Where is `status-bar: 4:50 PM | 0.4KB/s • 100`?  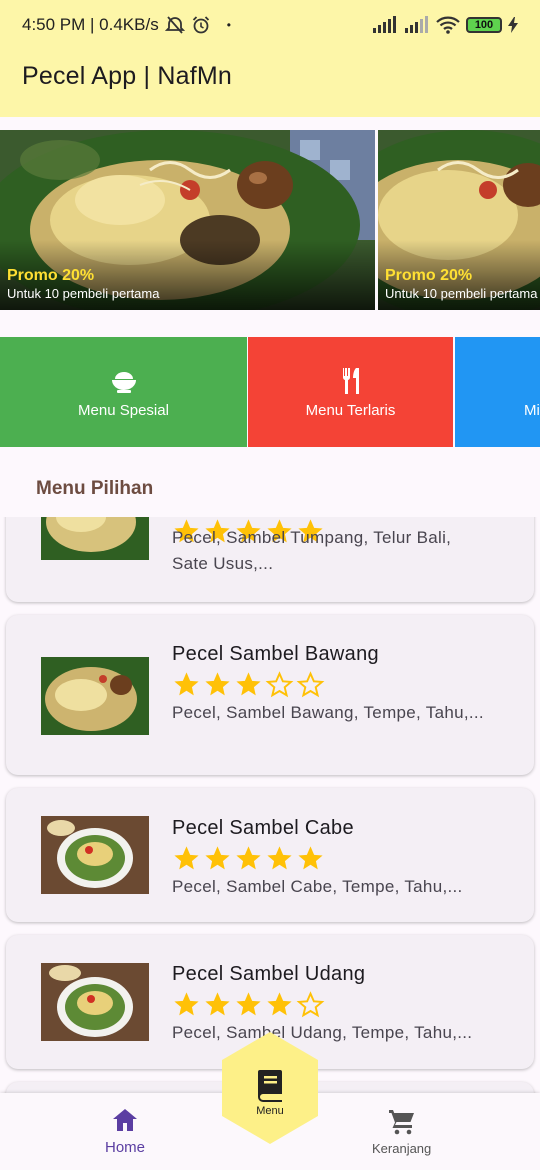 status-bar: 4:50 PM | 0.4KB/s • 100 is located at coordinates (270, 25).